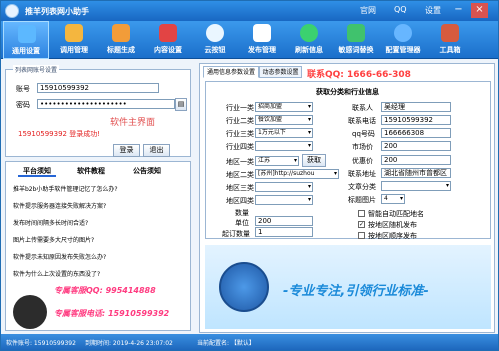 The image size is (499, 351). Describe the element at coordinates (242, 223) in the screenshot. I see `unit-label: 单位` at that location.